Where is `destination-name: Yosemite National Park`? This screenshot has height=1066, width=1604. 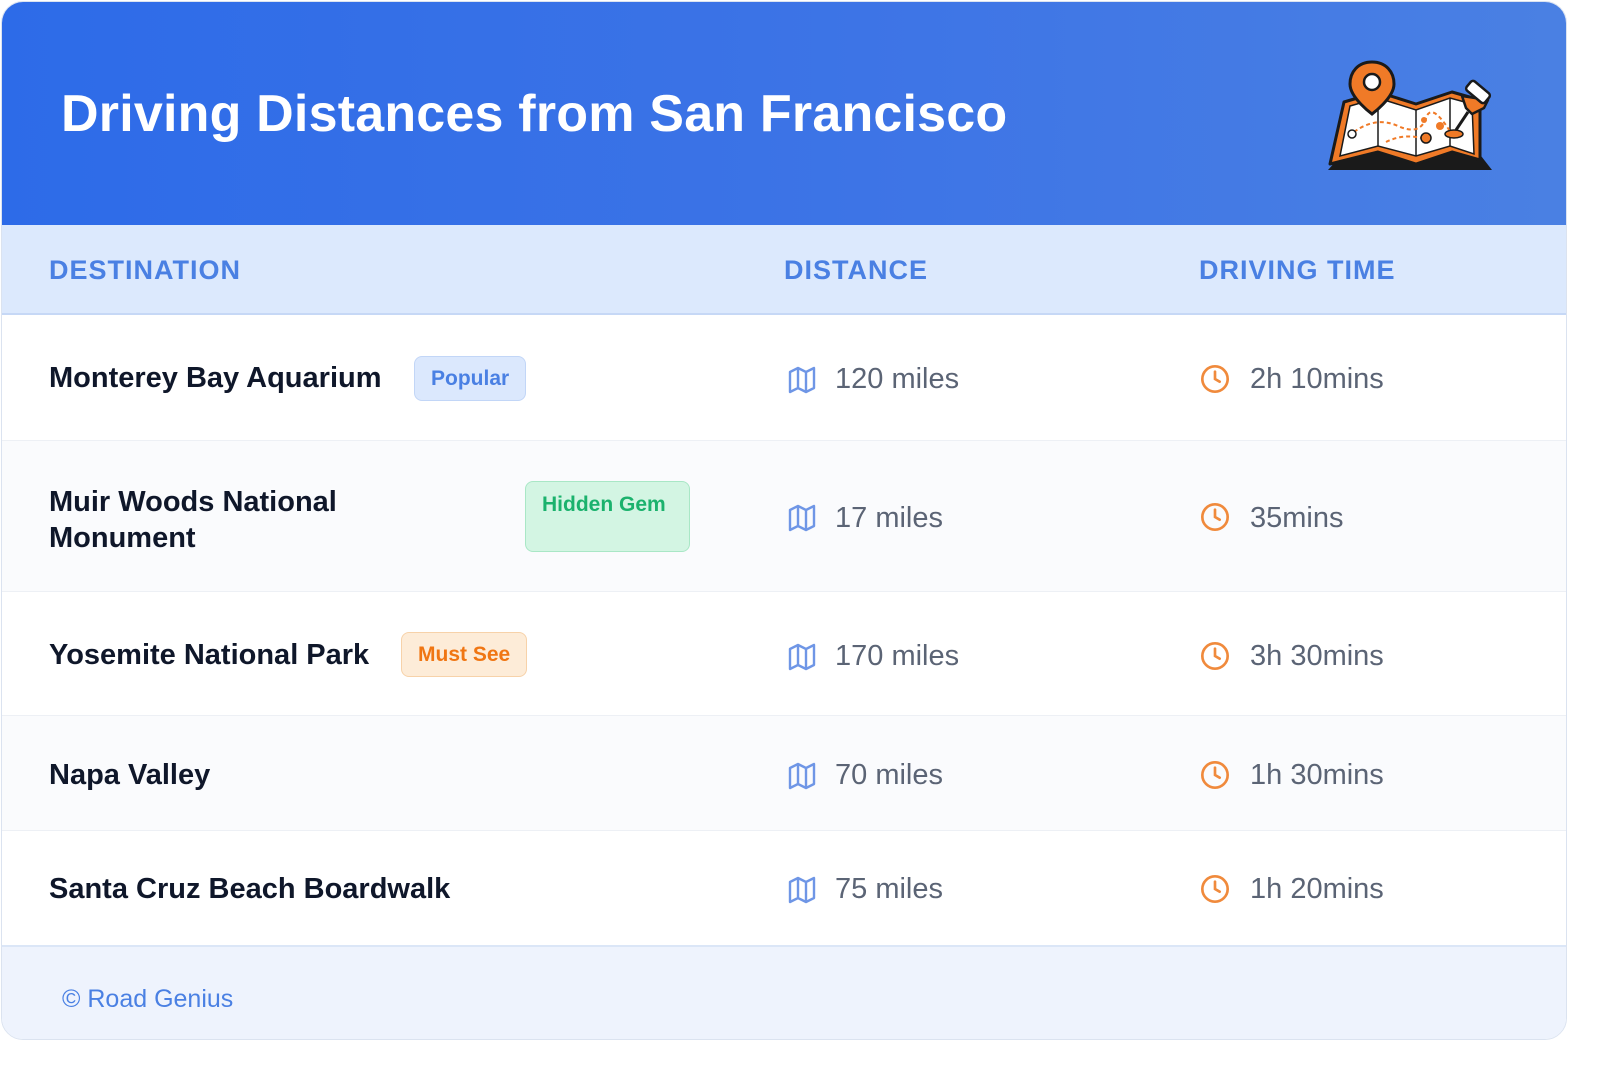
destination-name: Yosemite National Park is located at coordinates (209, 655).